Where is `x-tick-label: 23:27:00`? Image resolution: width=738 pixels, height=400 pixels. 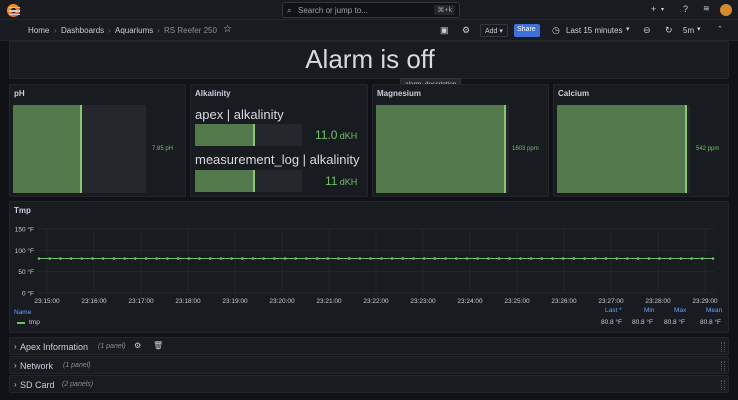
x-tick-label: 23:27:00 is located at coordinates (611, 301).